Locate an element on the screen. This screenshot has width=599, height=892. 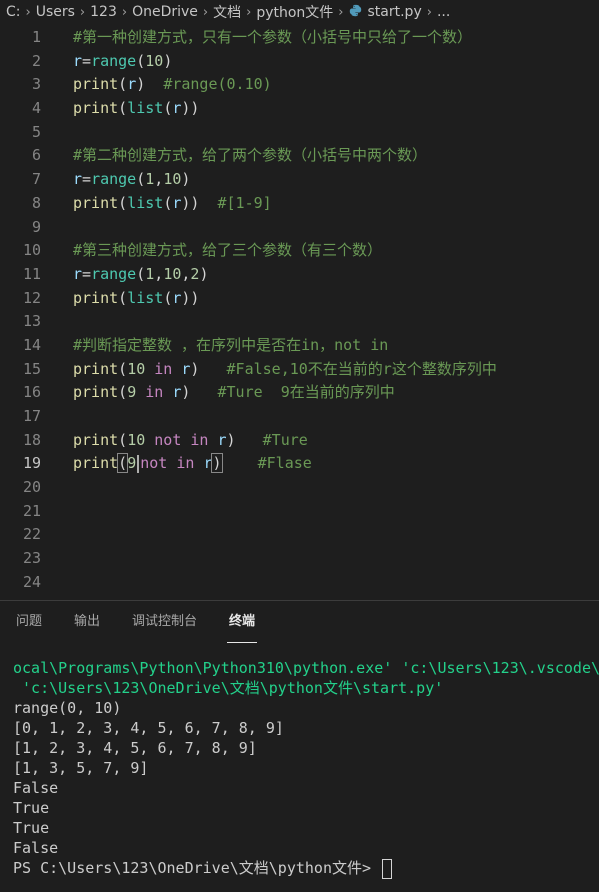
code-line: 7 r=range(1,10) is located at coordinates (299, 180).